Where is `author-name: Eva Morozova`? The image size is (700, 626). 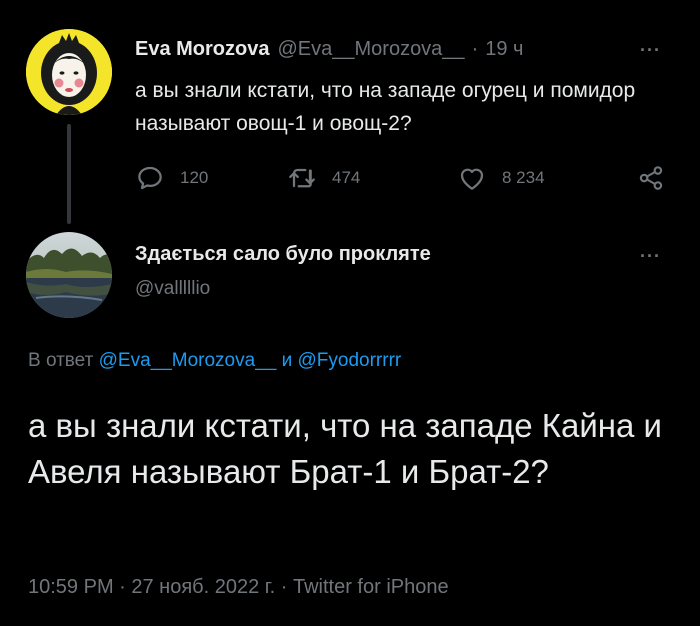
author-name: Eva Morozova is located at coordinates (202, 49).